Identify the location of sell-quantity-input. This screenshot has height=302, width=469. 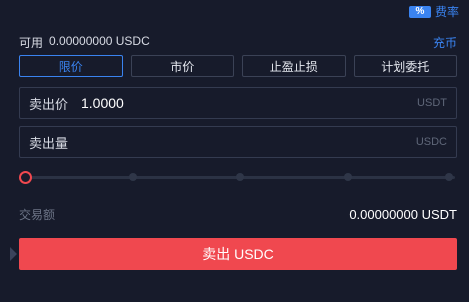
(248, 142).